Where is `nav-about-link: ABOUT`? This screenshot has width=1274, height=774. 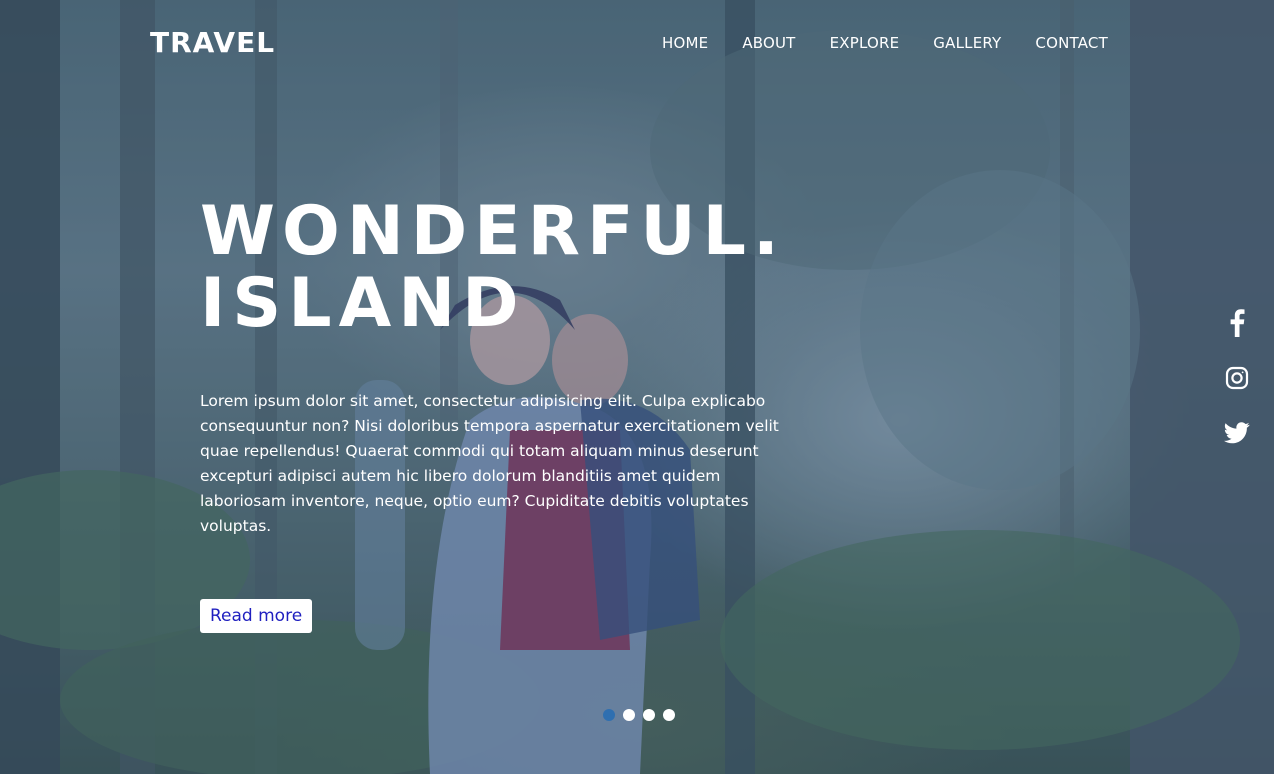
nav-about-link: ABOUT is located at coordinates (768, 43).